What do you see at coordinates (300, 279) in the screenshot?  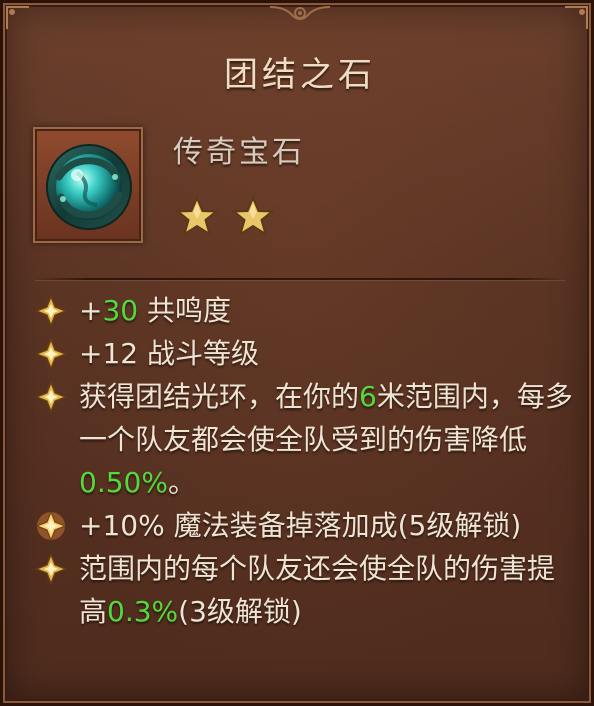 I see `section-divider` at bounding box center [300, 279].